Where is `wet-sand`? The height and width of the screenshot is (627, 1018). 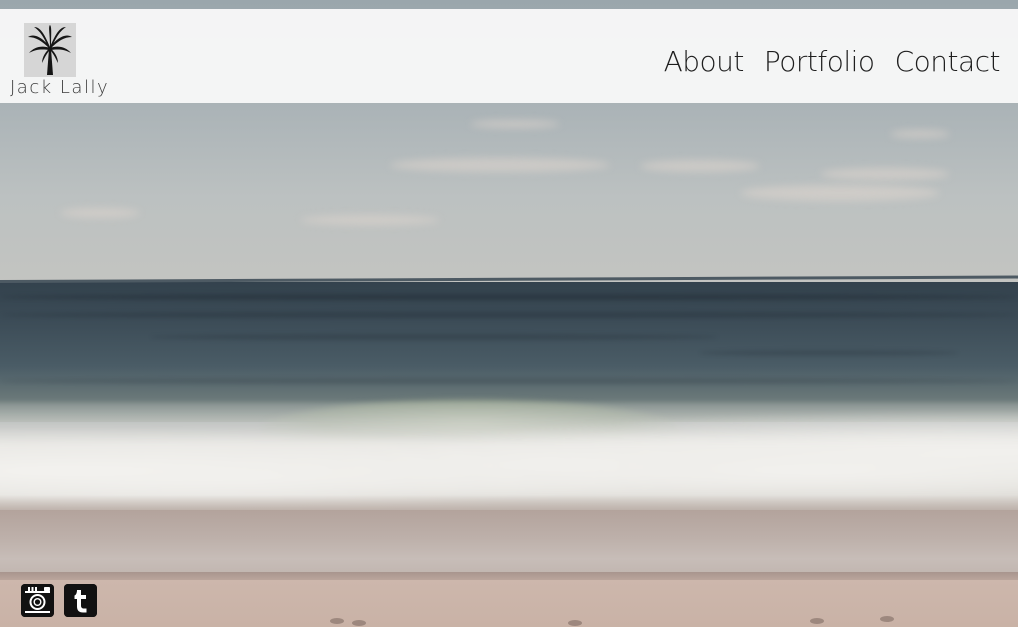
wet-sand is located at coordinates (509, 545).